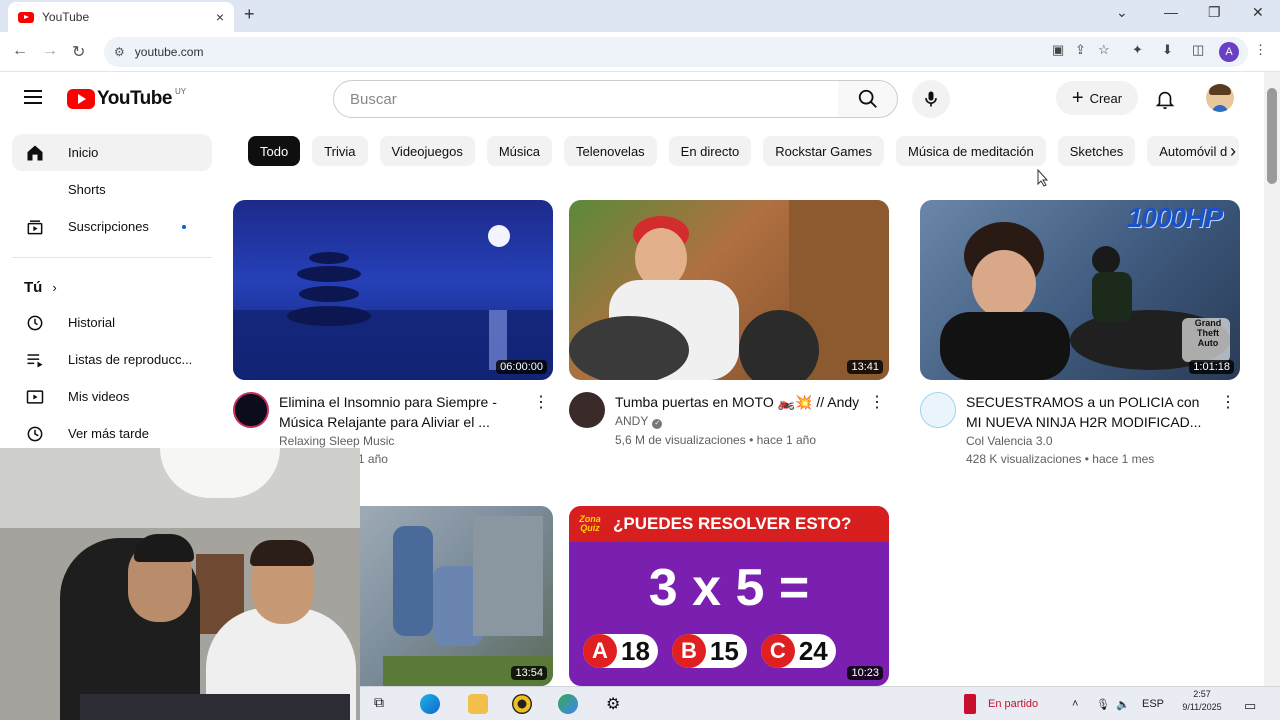  I want to click on chip-videogames: Videojuegos, so click(427, 151).